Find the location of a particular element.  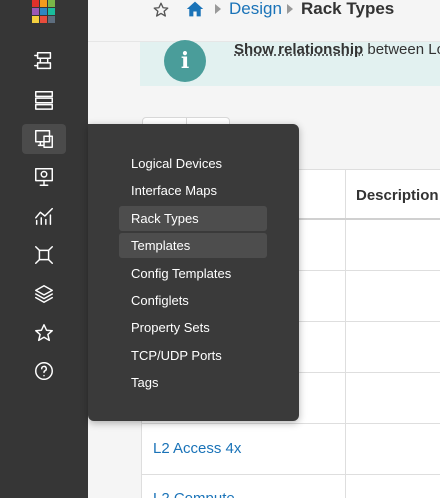

resources-icon is located at coordinates (44, 177).